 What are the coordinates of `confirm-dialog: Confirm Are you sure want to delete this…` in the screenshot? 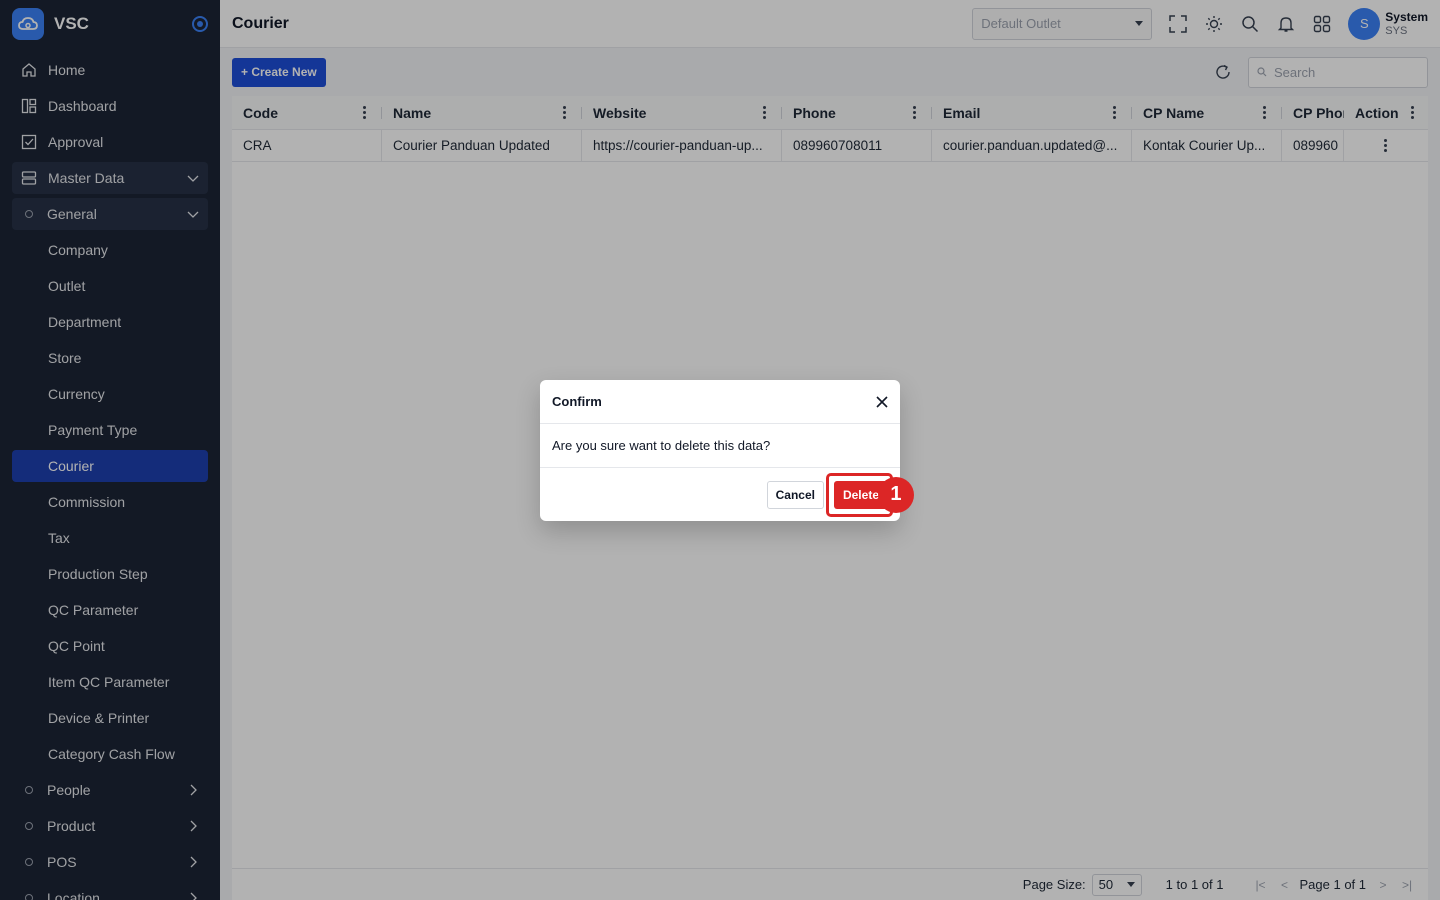 It's located at (727, 450).